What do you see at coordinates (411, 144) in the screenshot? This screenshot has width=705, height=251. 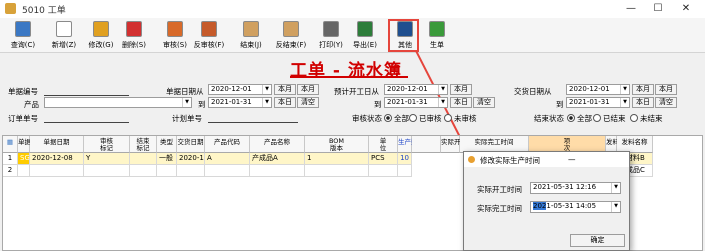 I see `grid-header: 生产数量` at bounding box center [411, 144].